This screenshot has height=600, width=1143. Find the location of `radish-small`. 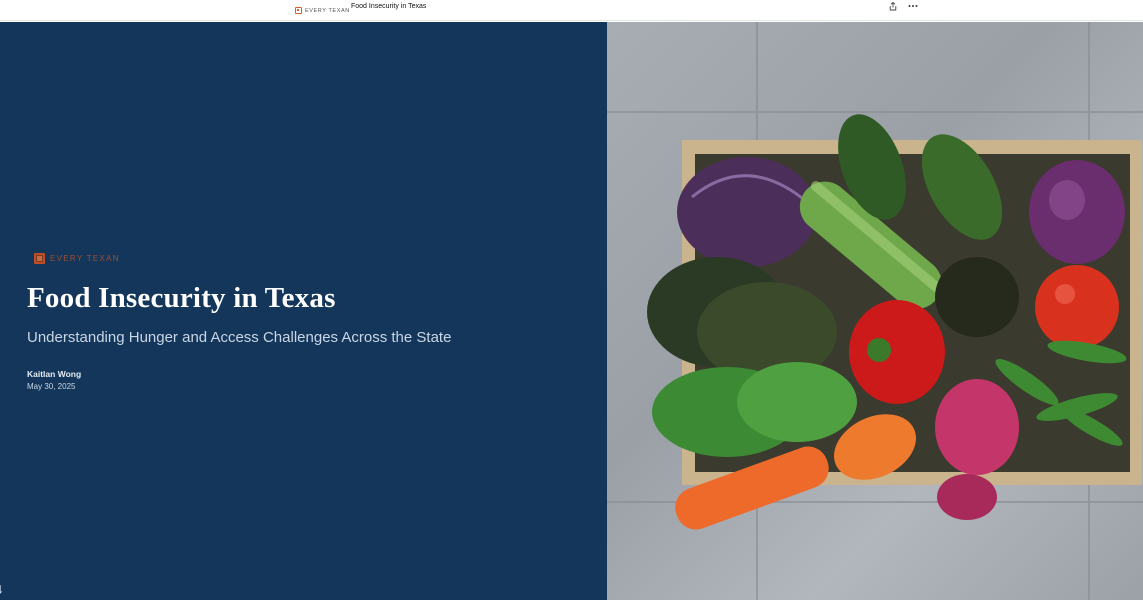

radish-small is located at coordinates (967, 497).